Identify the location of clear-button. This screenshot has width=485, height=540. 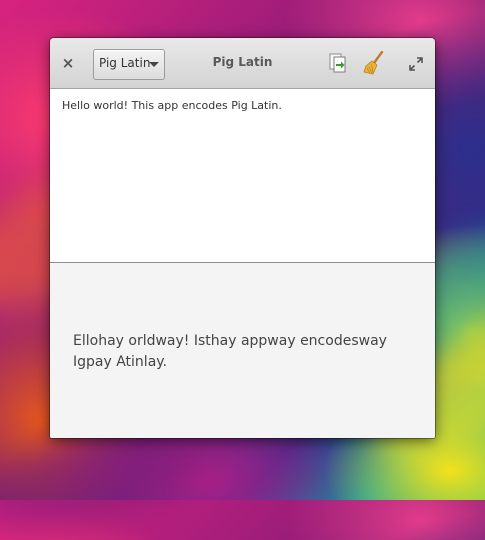
(374, 62).